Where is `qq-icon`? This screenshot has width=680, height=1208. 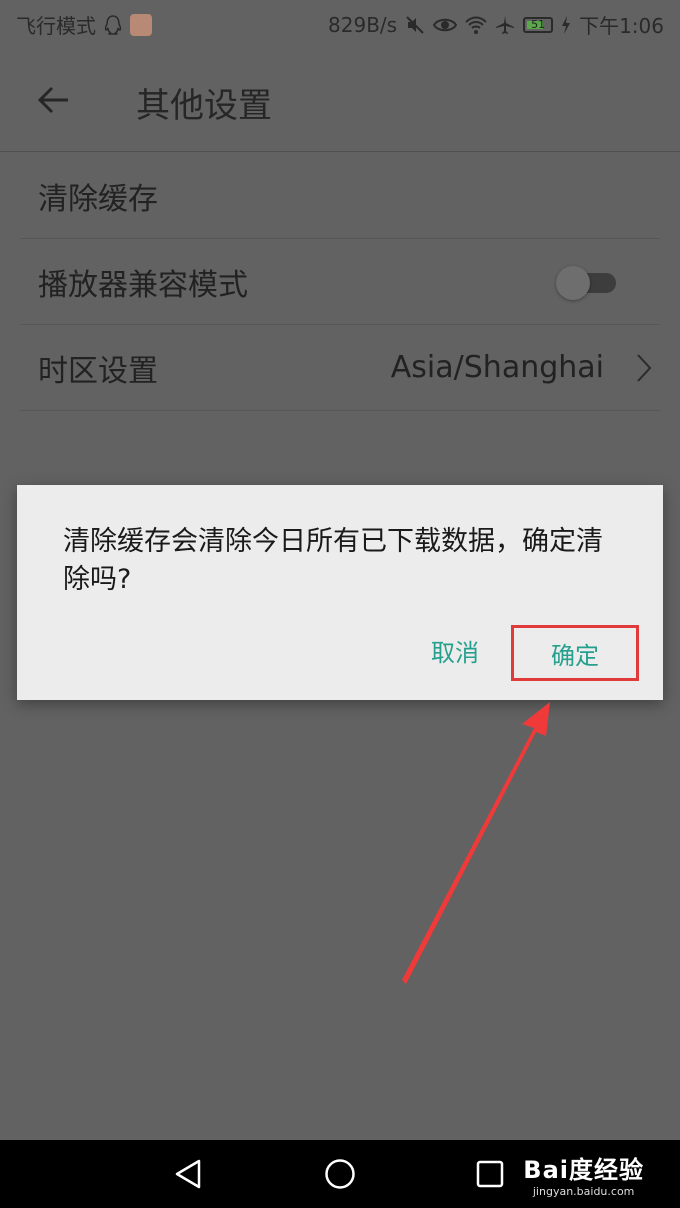 qq-icon is located at coordinates (113, 24).